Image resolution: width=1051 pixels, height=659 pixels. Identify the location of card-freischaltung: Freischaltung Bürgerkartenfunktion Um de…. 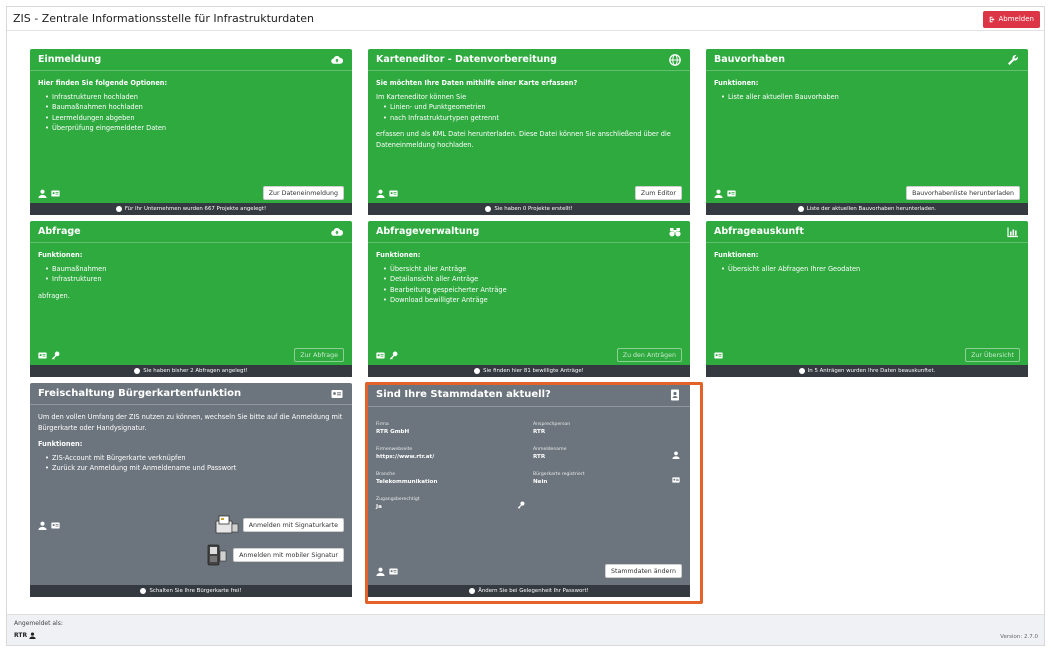
(191, 490).